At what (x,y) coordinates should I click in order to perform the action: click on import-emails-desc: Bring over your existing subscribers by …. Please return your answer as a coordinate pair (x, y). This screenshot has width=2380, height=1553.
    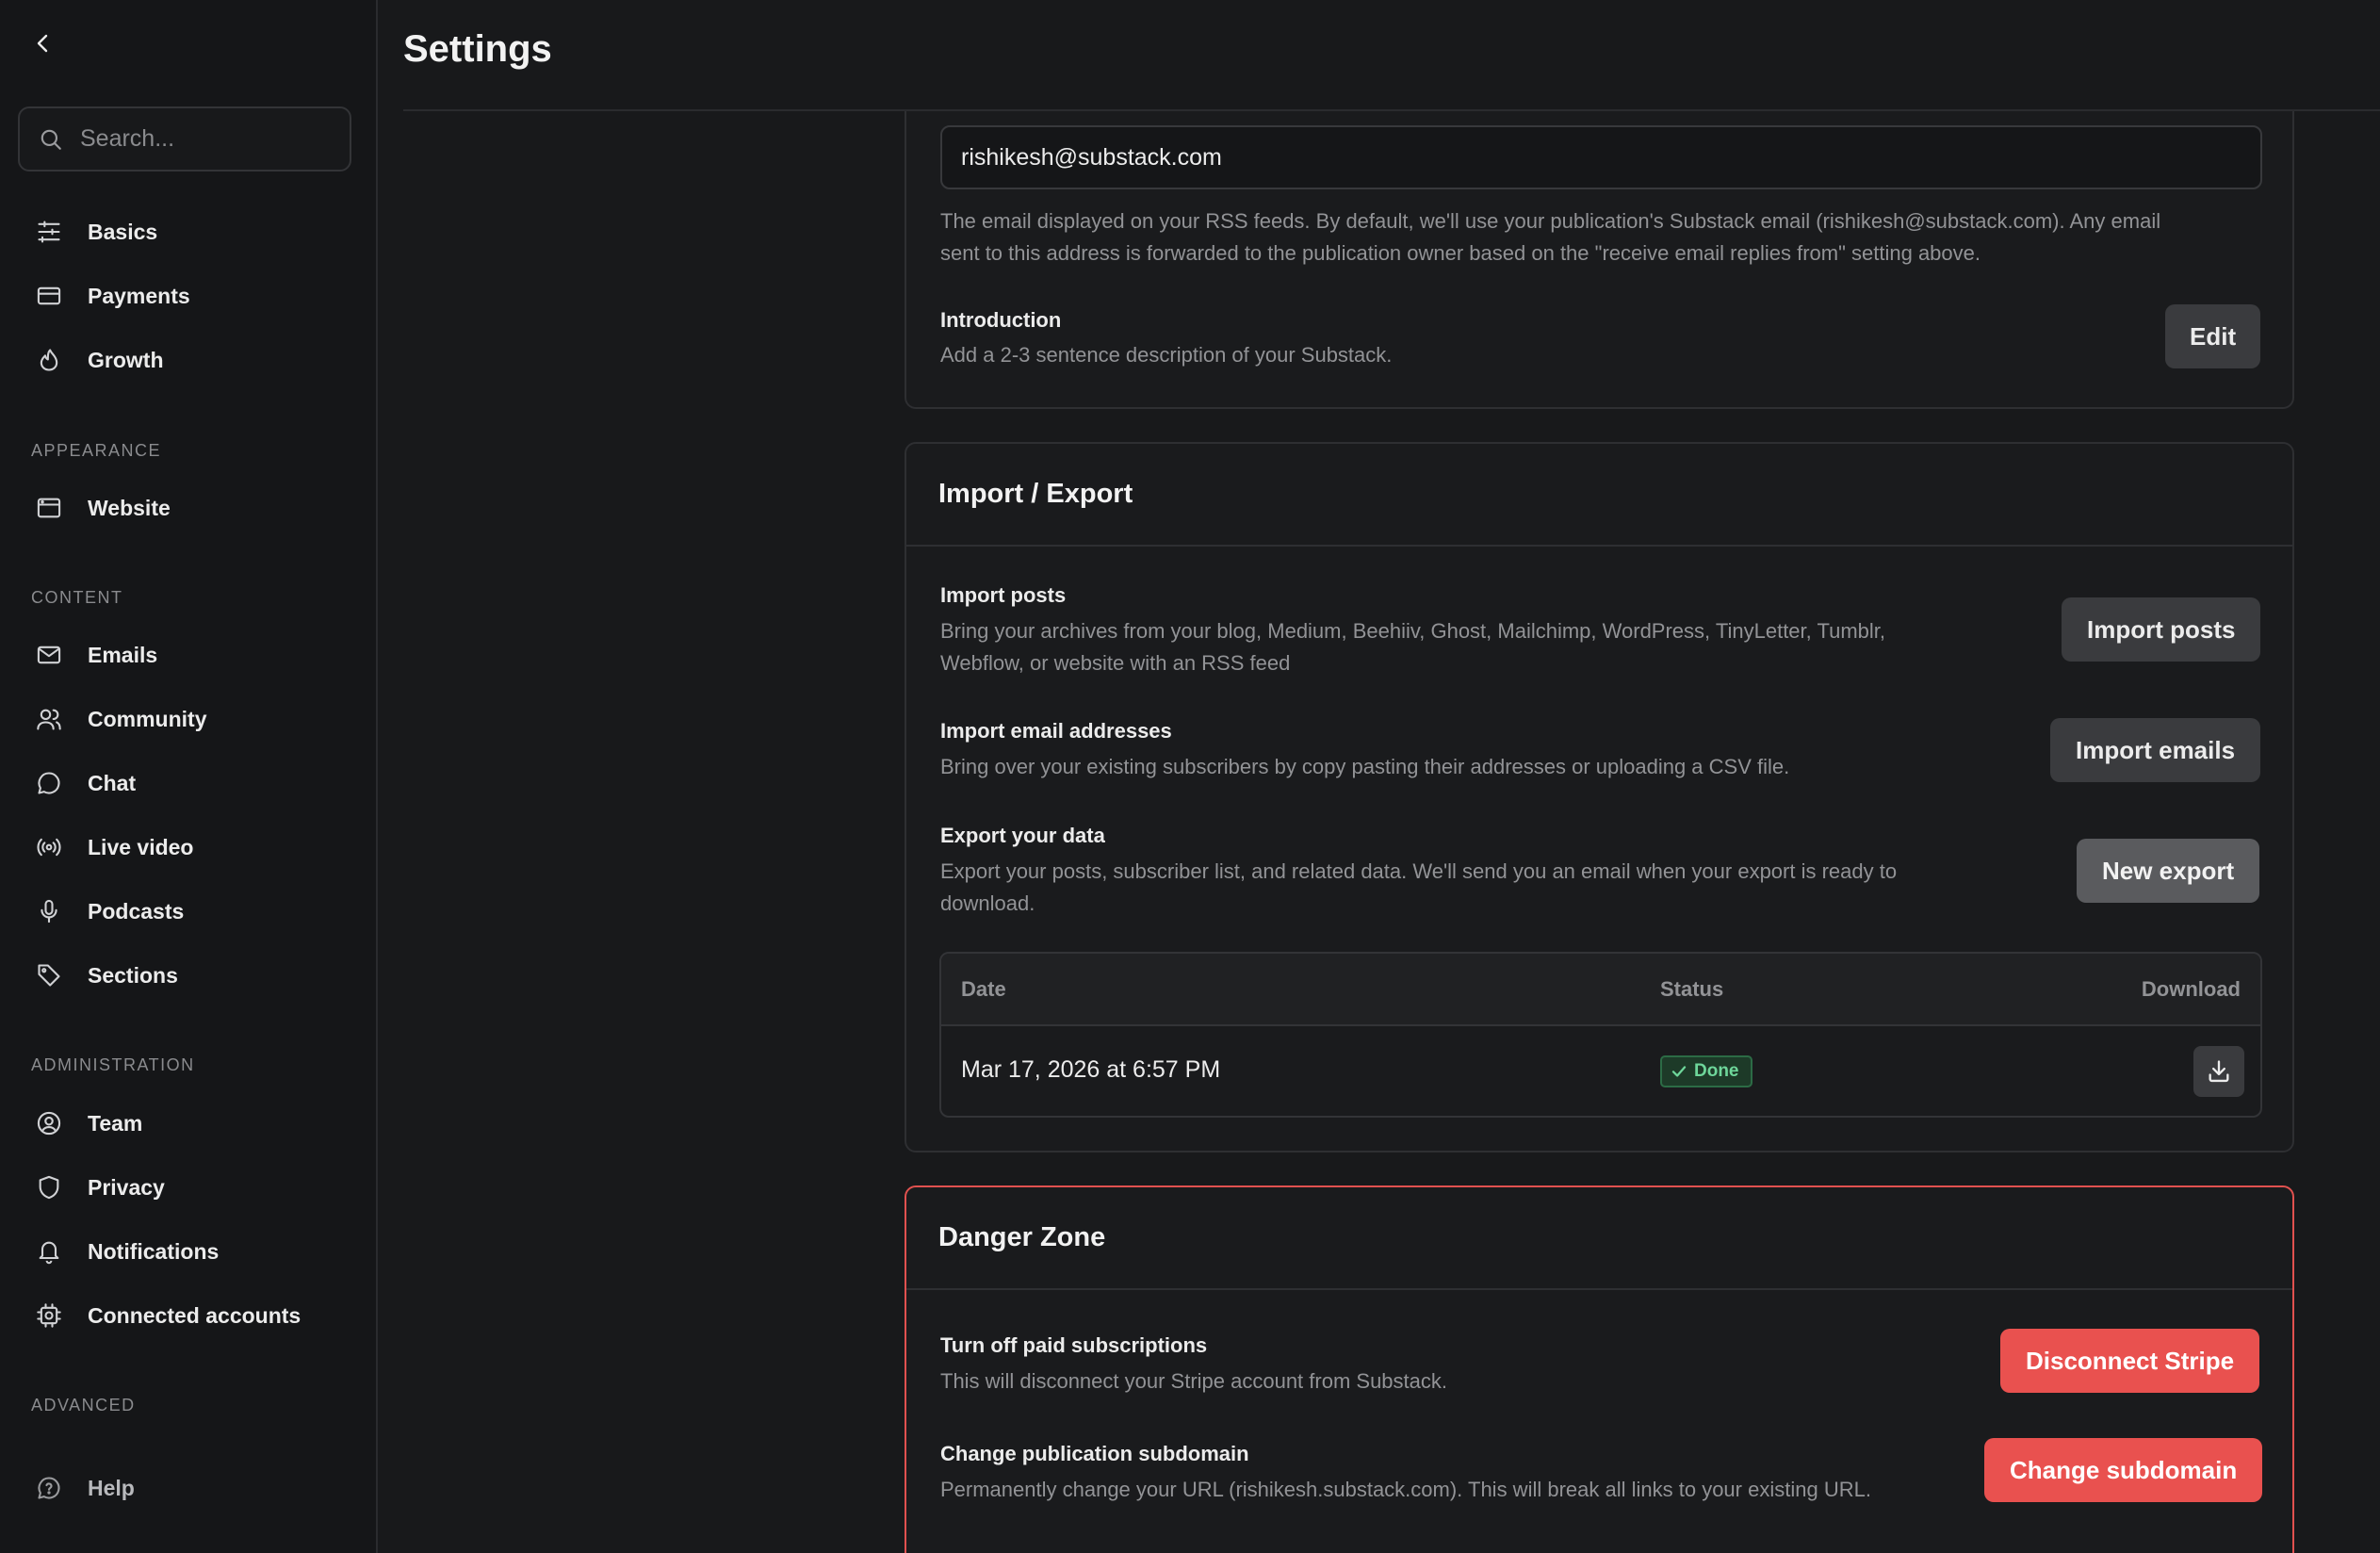
    Looking at the image, I should click on (1365, 766).